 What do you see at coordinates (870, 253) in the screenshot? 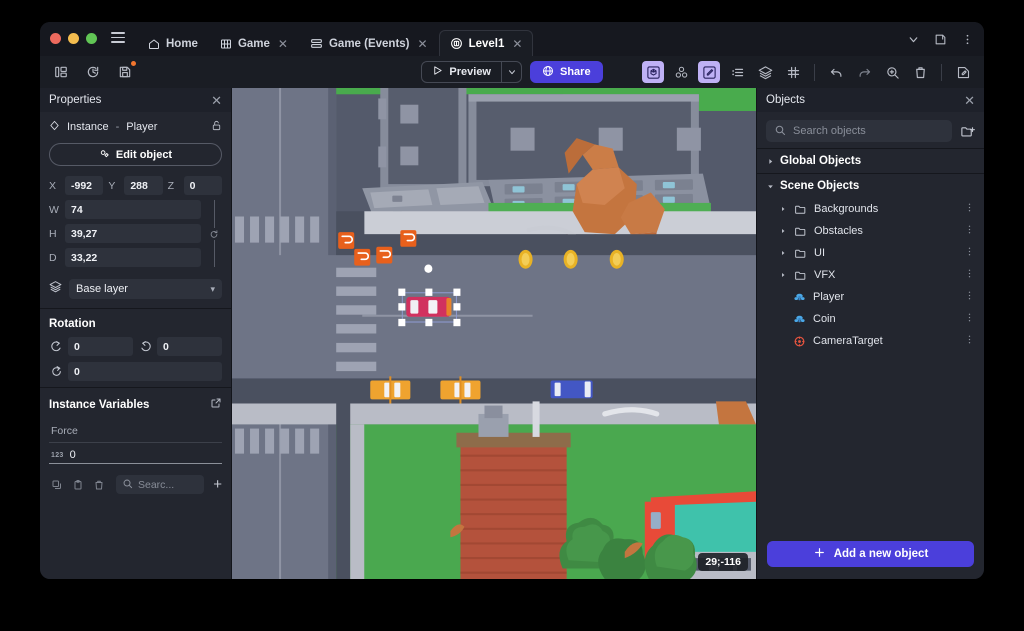
I see `object-row-ui: UI` at bounding box center [870, 253].